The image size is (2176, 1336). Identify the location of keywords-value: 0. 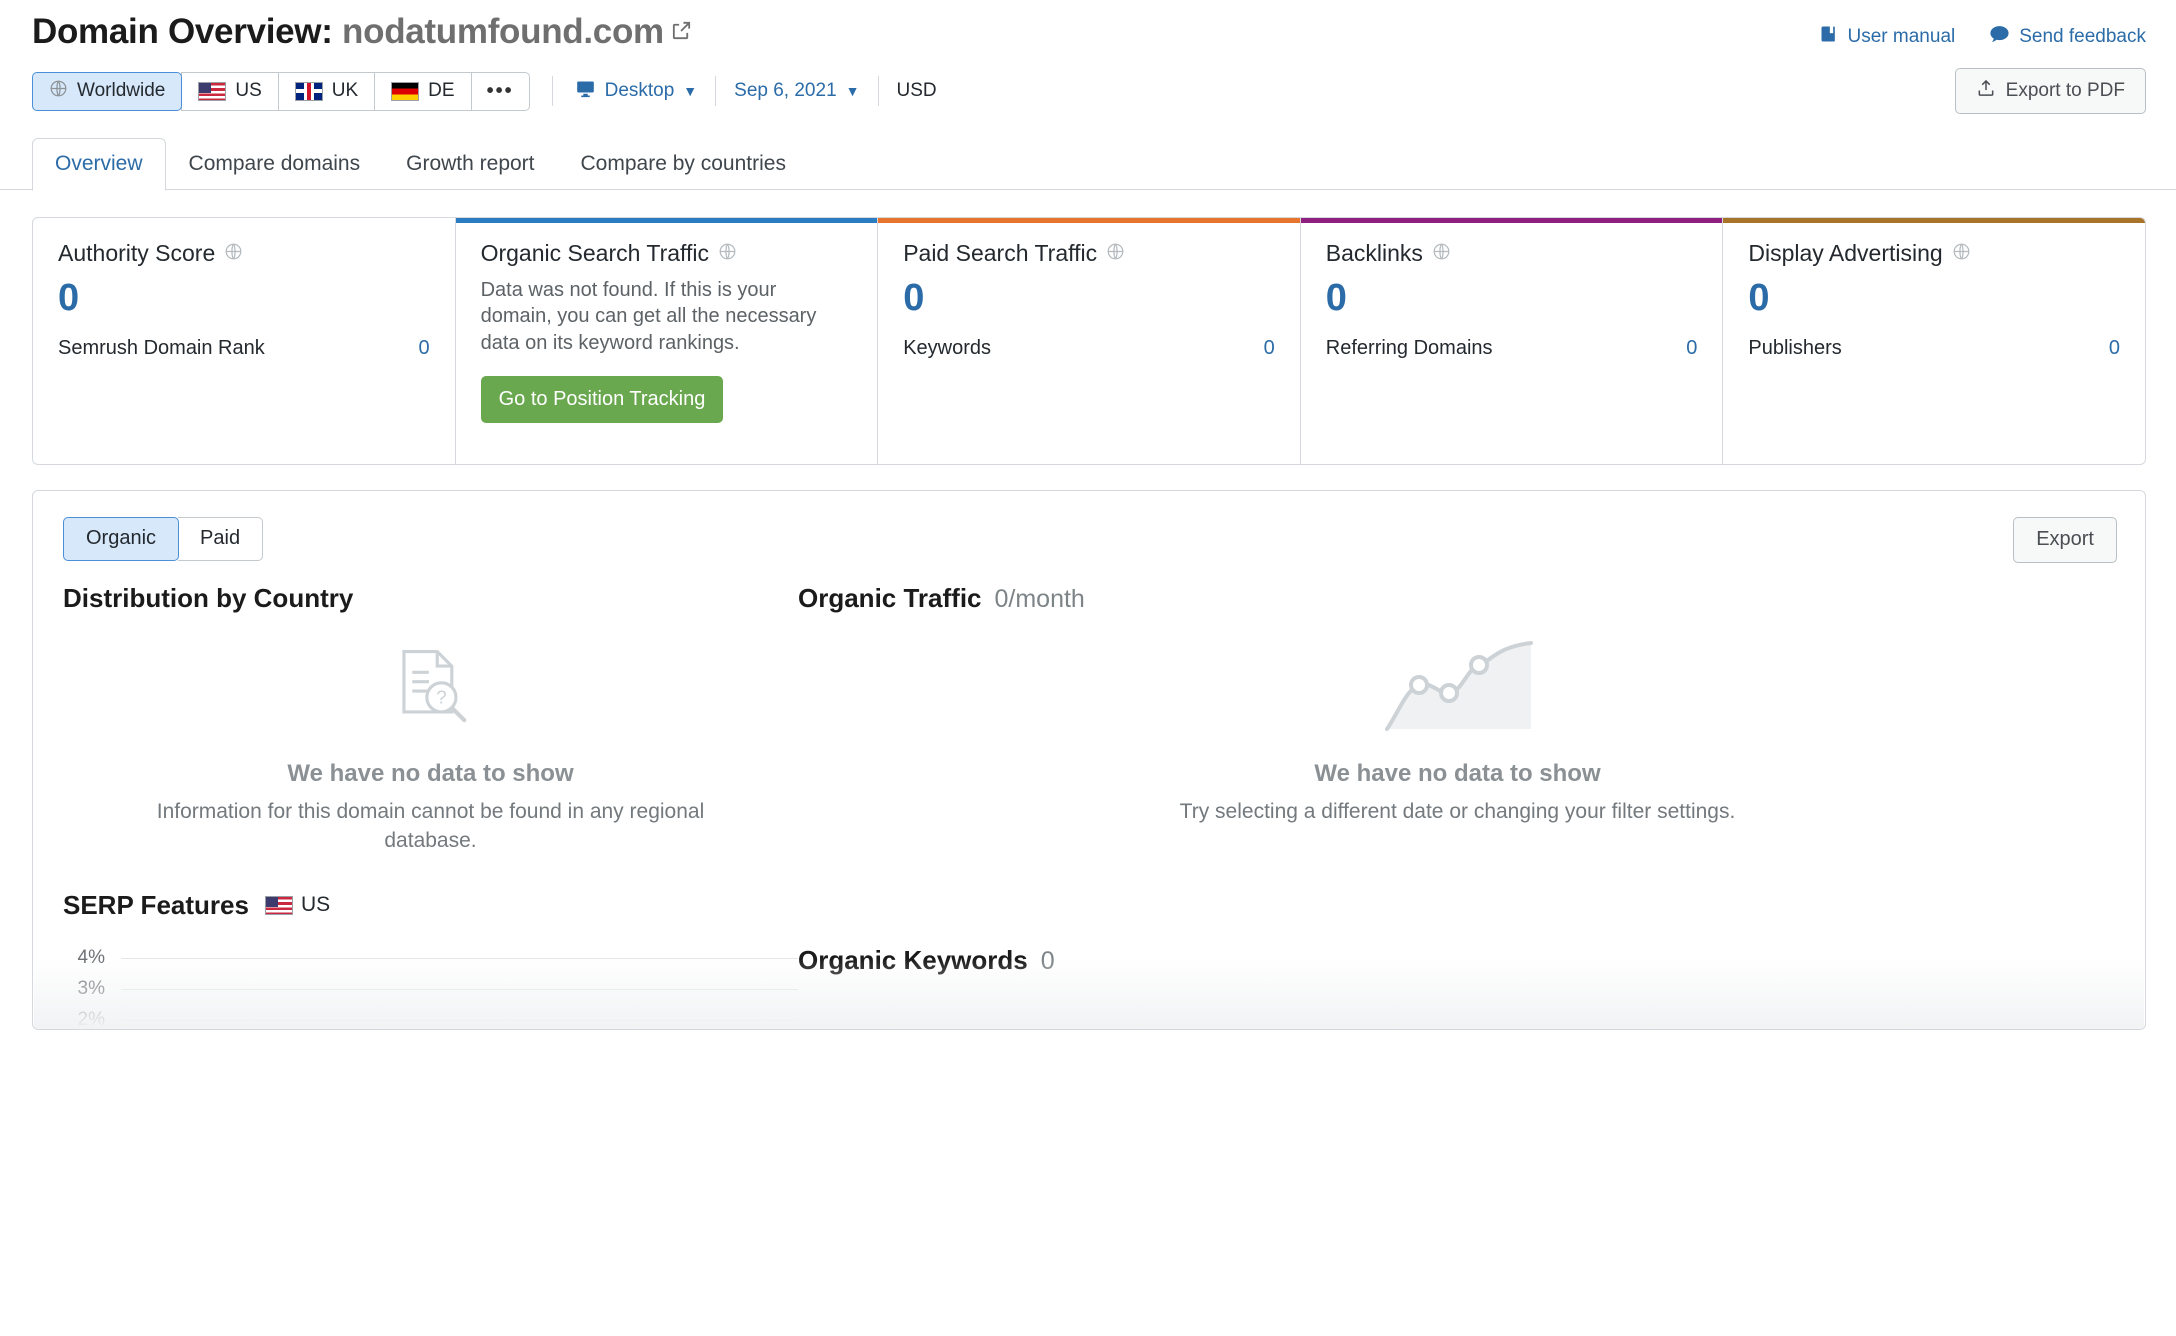
(1269, 348).